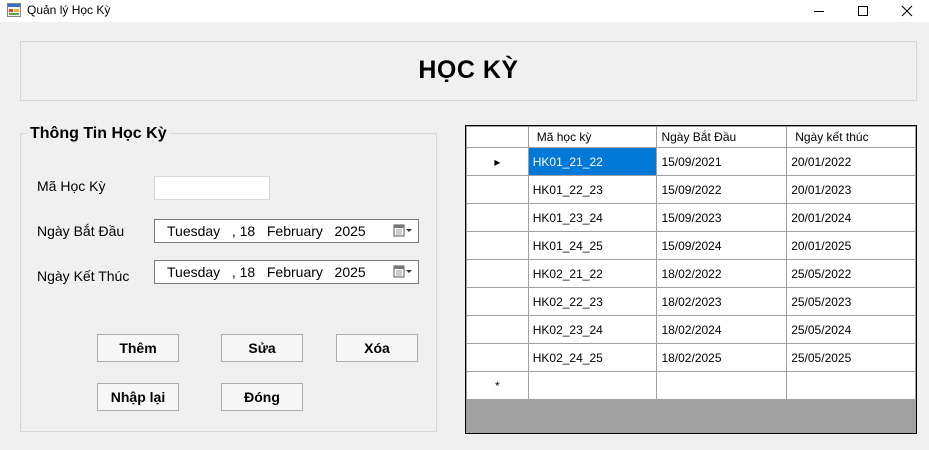 Image resolution: width=929 pixels, height=450 pixels. Describe the element at coordinates (262, 397) in the screenshot. I see `dong-button: Đóng` at that location.